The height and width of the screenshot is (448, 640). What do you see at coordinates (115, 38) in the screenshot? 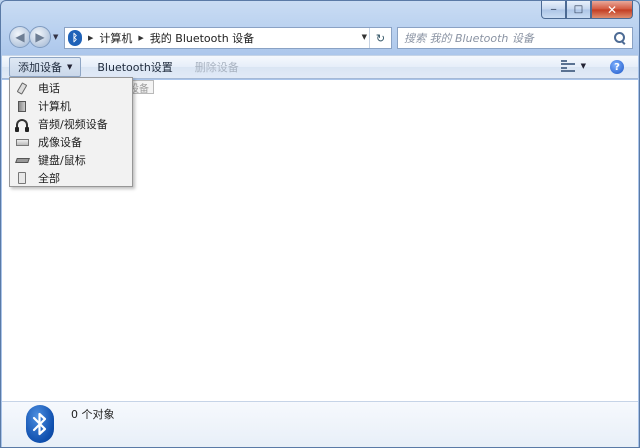
I see `breadcrumb-computer: 计算机` at bounding box center [115, 38].